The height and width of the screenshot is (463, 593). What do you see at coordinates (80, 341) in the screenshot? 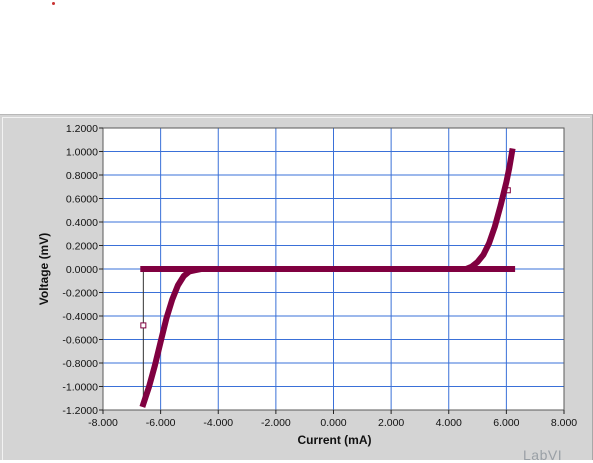
I see `y-tick-label: -0.6000` at bounding box center [80, 341].